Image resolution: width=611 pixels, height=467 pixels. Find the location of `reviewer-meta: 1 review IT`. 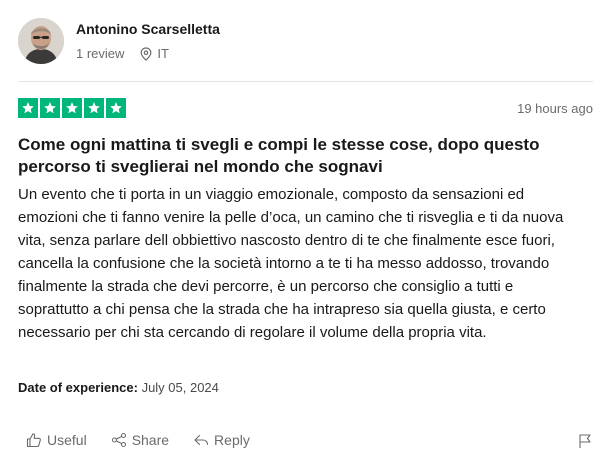

reviewer-meta: 1 review IT is located at coordinates (148, 54).